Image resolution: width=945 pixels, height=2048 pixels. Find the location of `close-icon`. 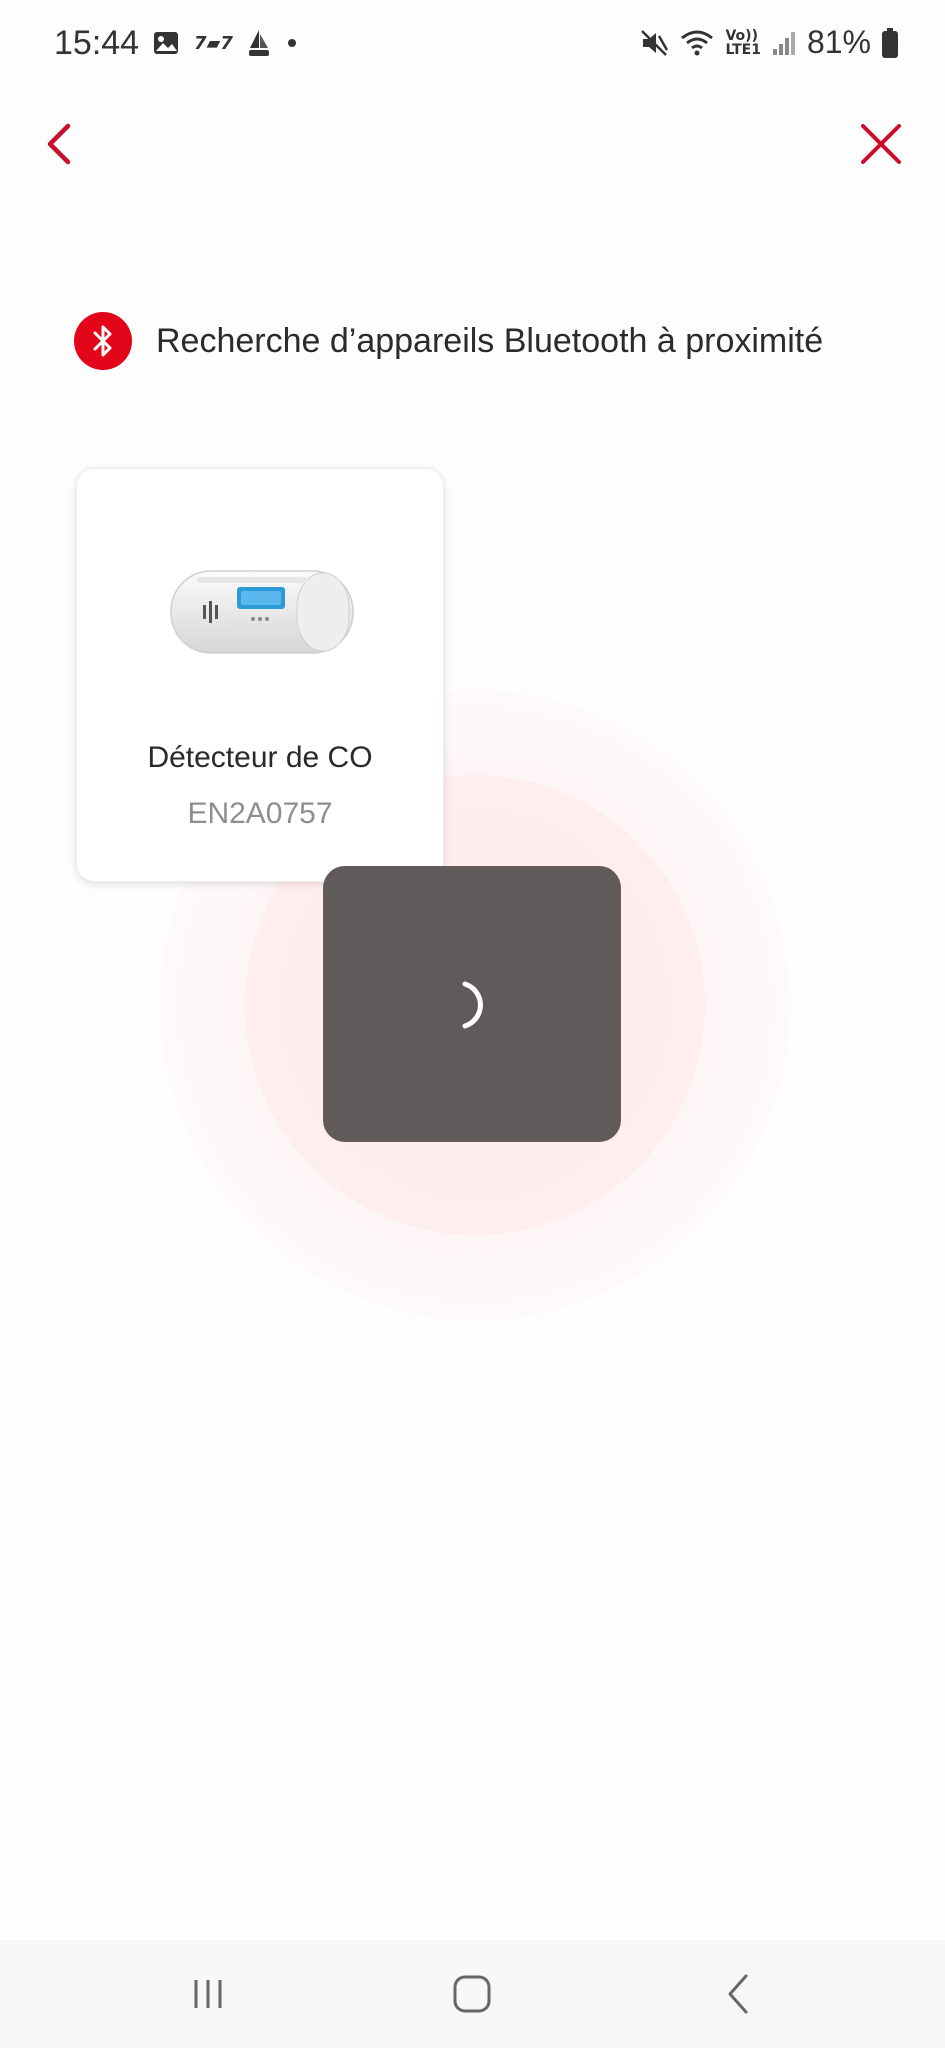

close-icon is located at coordinates (881, 144).